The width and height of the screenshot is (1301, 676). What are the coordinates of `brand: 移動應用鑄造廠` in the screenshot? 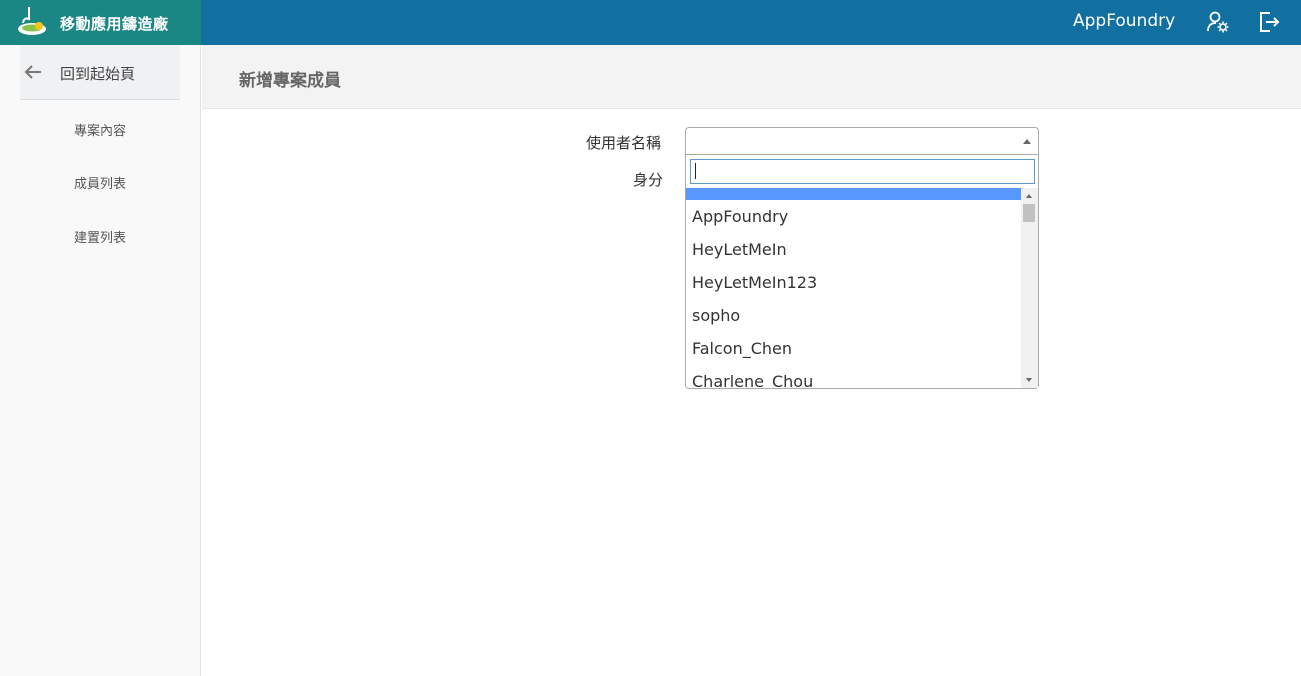 It's located at (100, 22).